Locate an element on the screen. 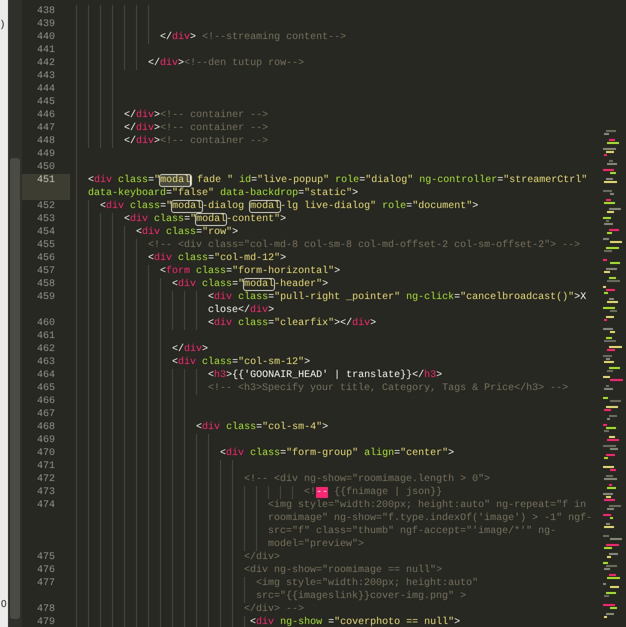 This screenshot has height=627, width=626. line-number: 464 is located at coordinates (45, 375).